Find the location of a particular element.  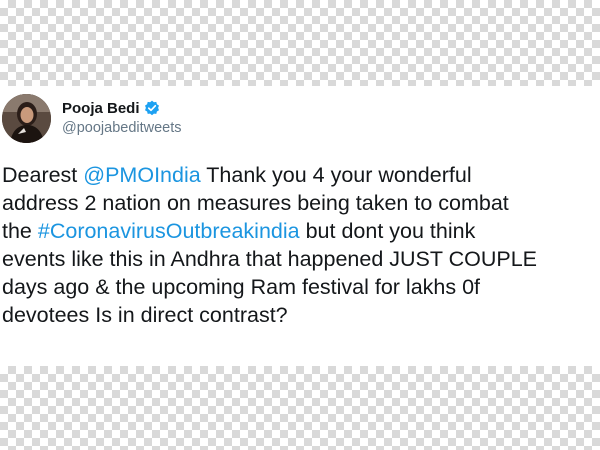

text-segment: the is located at coordinates (20, 231).